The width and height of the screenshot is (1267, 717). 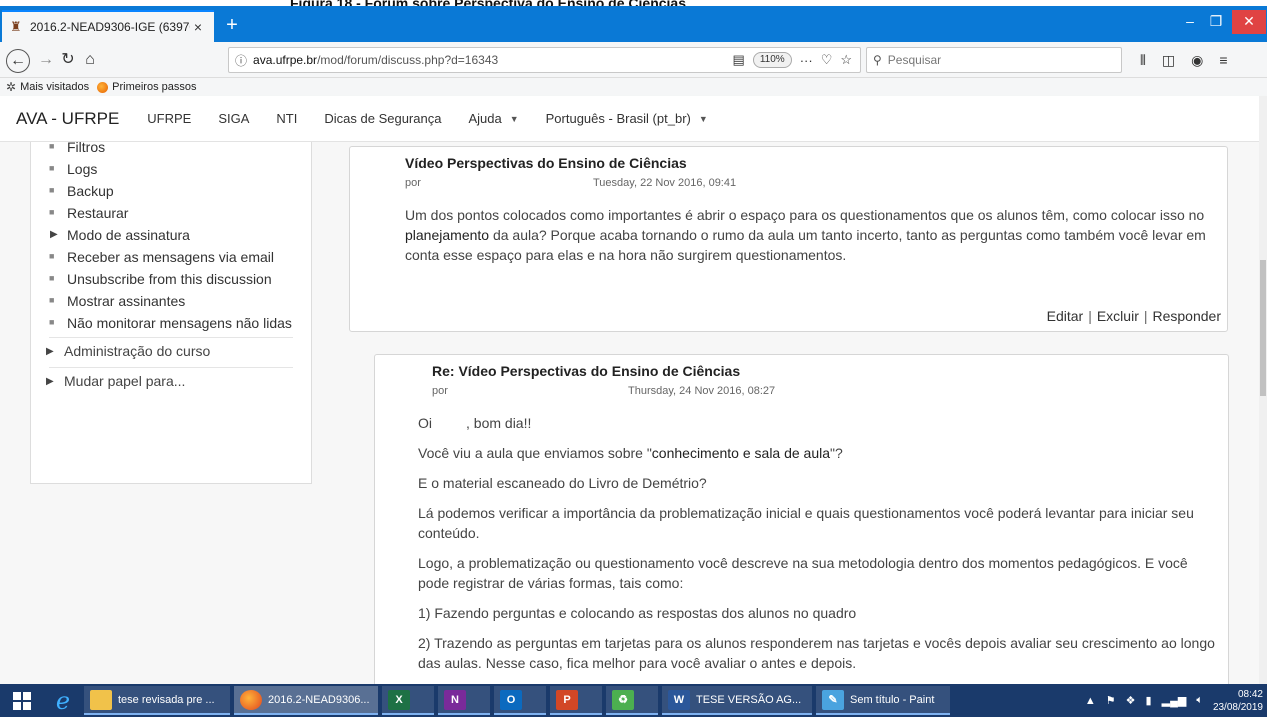 I want to click on page-scrollbar, so click(x=1263, y=390).